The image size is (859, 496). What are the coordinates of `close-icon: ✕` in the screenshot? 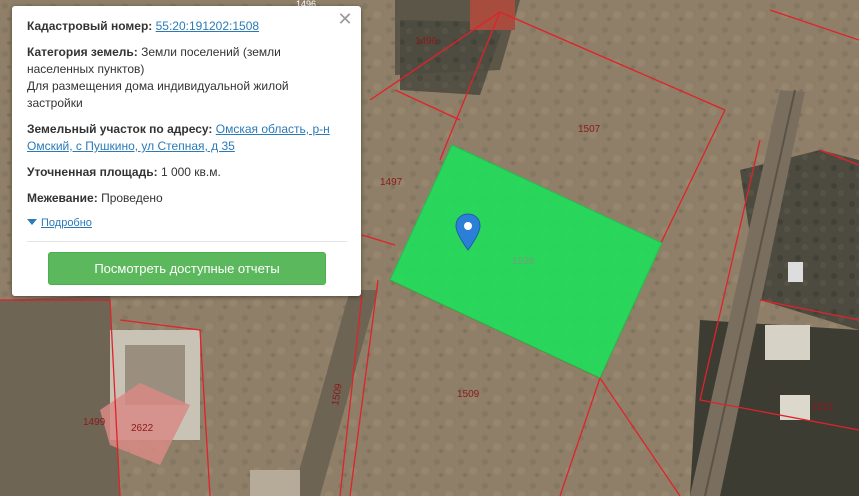 It's located at (345, 19).